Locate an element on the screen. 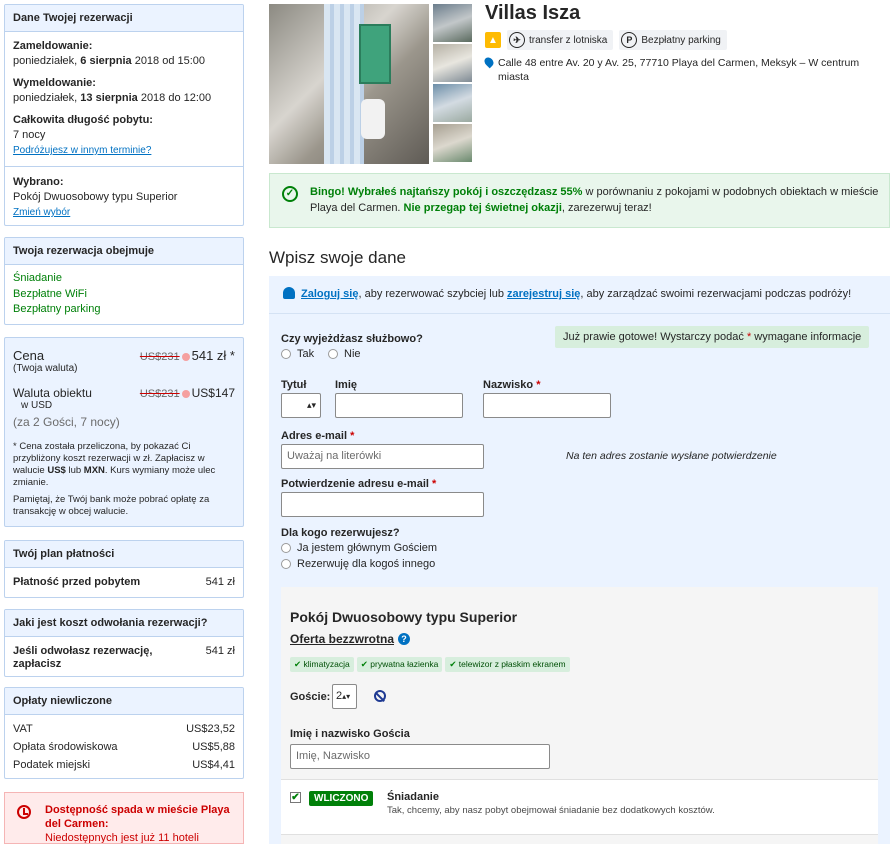  guest-name-input: Imię, Nazwisko is located at coordinates (420, 756).